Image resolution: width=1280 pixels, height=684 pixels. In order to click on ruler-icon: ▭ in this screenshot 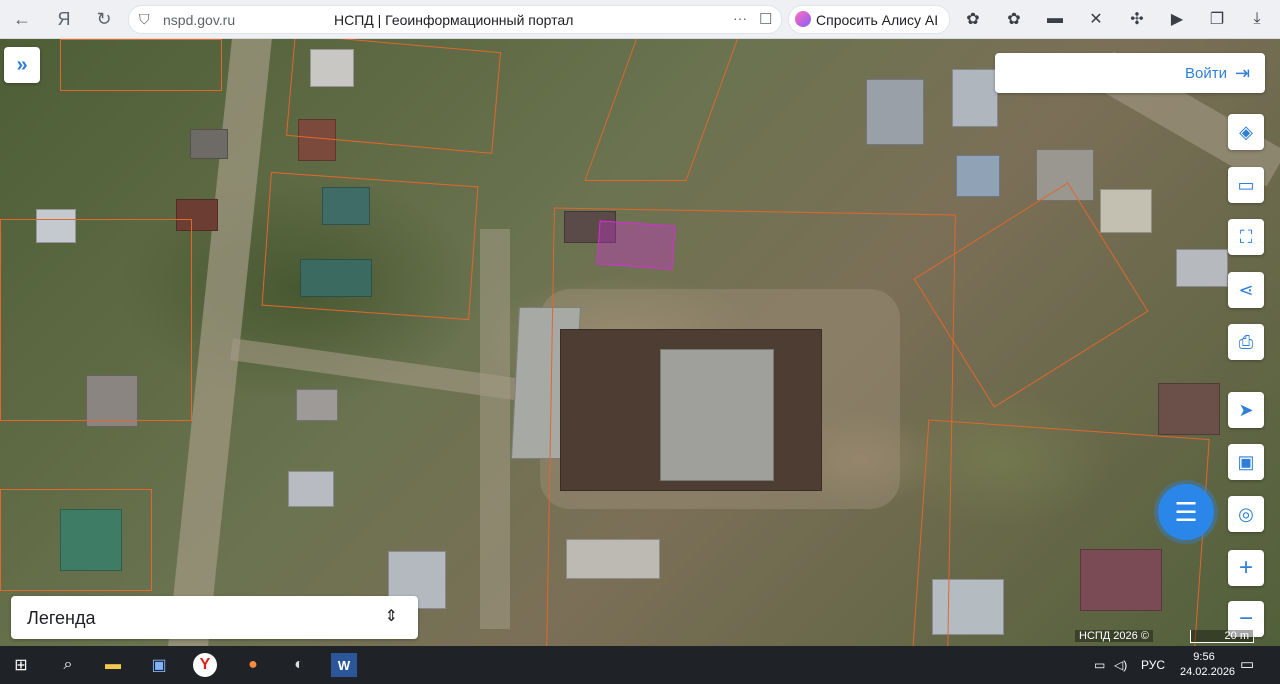, I will do `click(1246, 184)`.